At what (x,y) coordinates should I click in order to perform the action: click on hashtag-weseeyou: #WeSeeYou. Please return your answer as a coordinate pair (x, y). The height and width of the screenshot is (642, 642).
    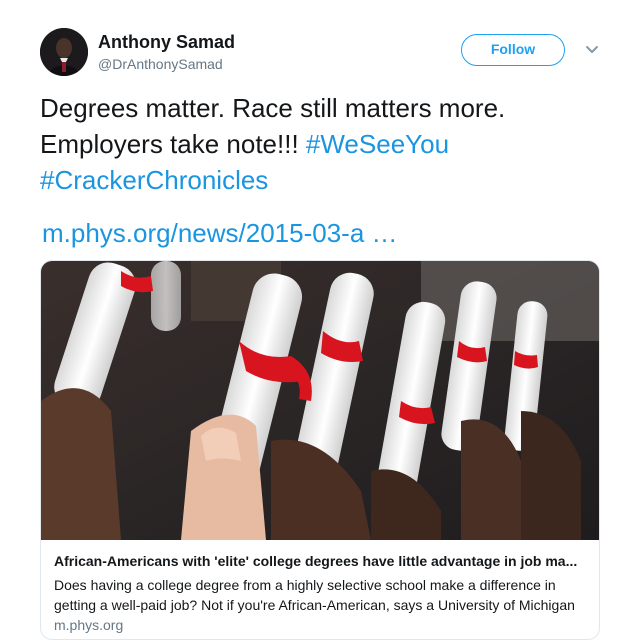
    Looking at the image, I should click on (377, 144).